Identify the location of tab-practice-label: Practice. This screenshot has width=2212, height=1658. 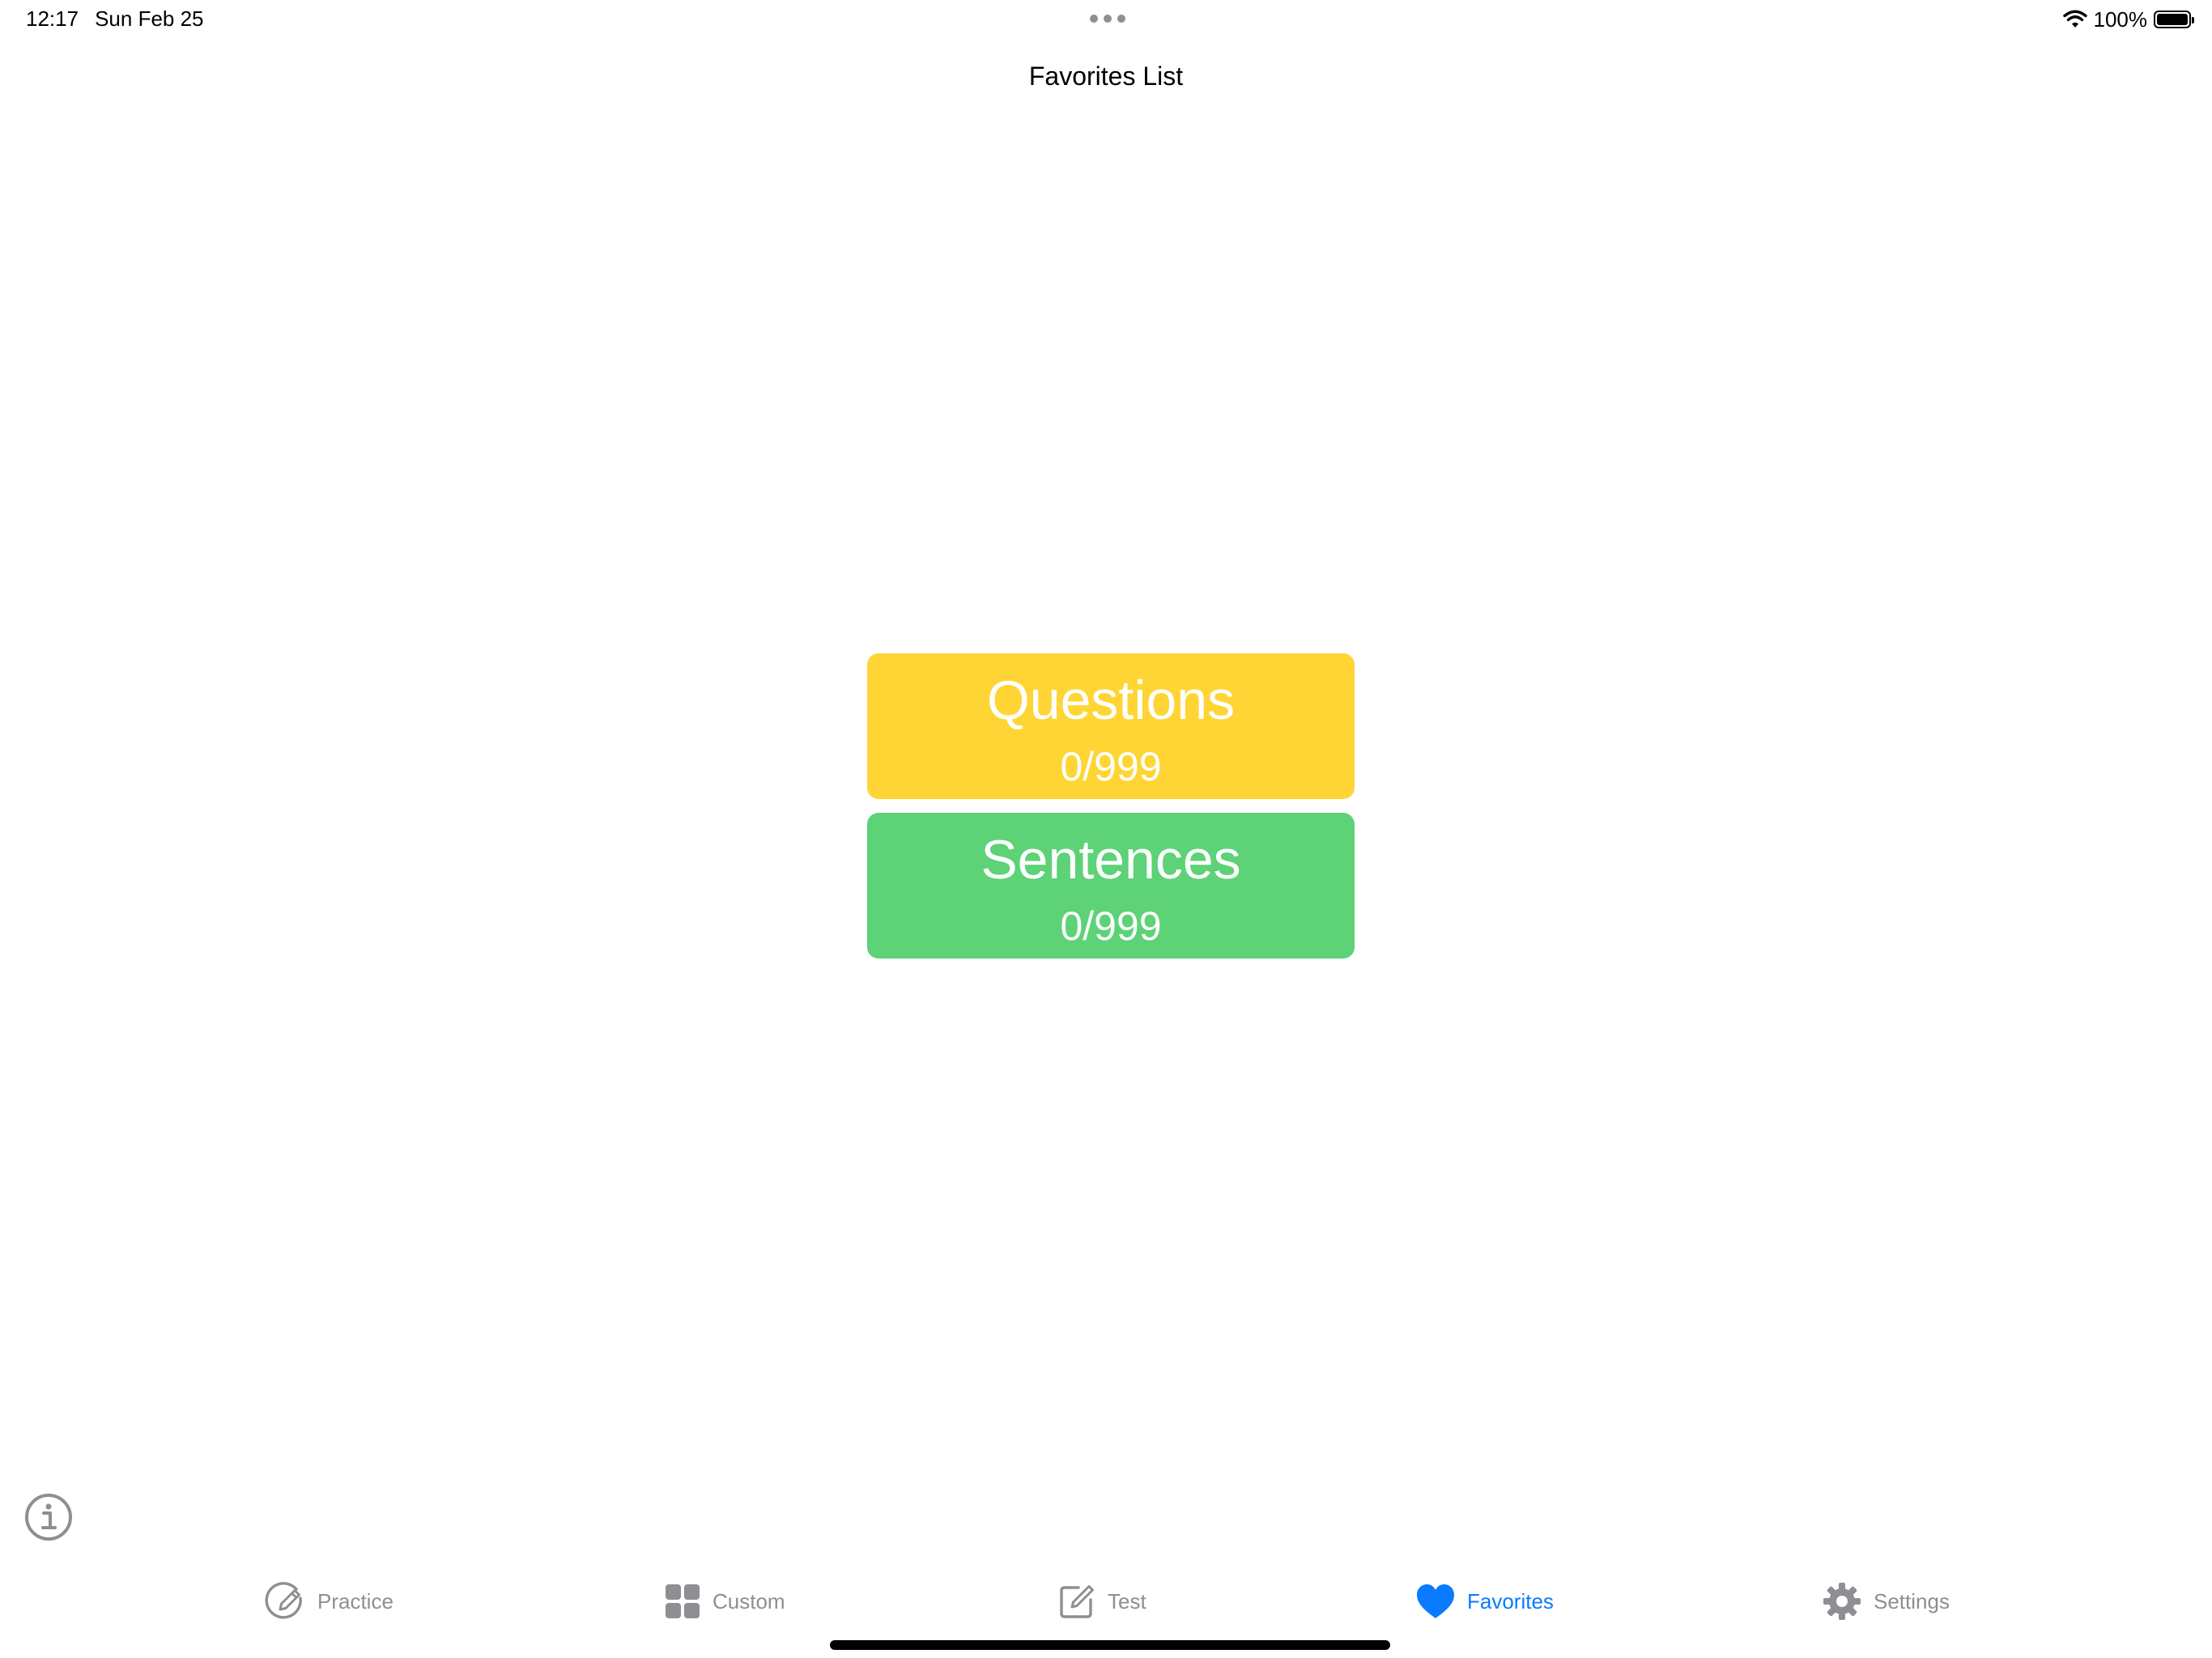
(355, 1600).